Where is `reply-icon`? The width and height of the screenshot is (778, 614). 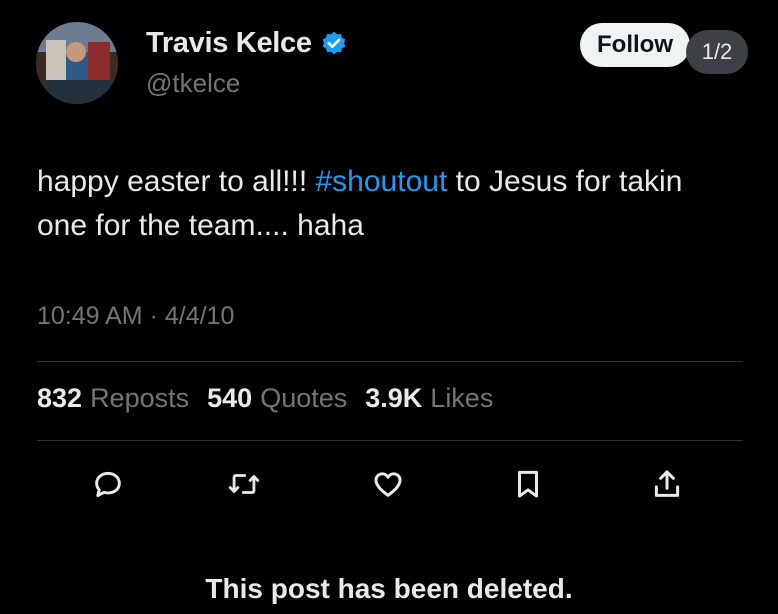 reply-icon is located at coordinates (108, 484).